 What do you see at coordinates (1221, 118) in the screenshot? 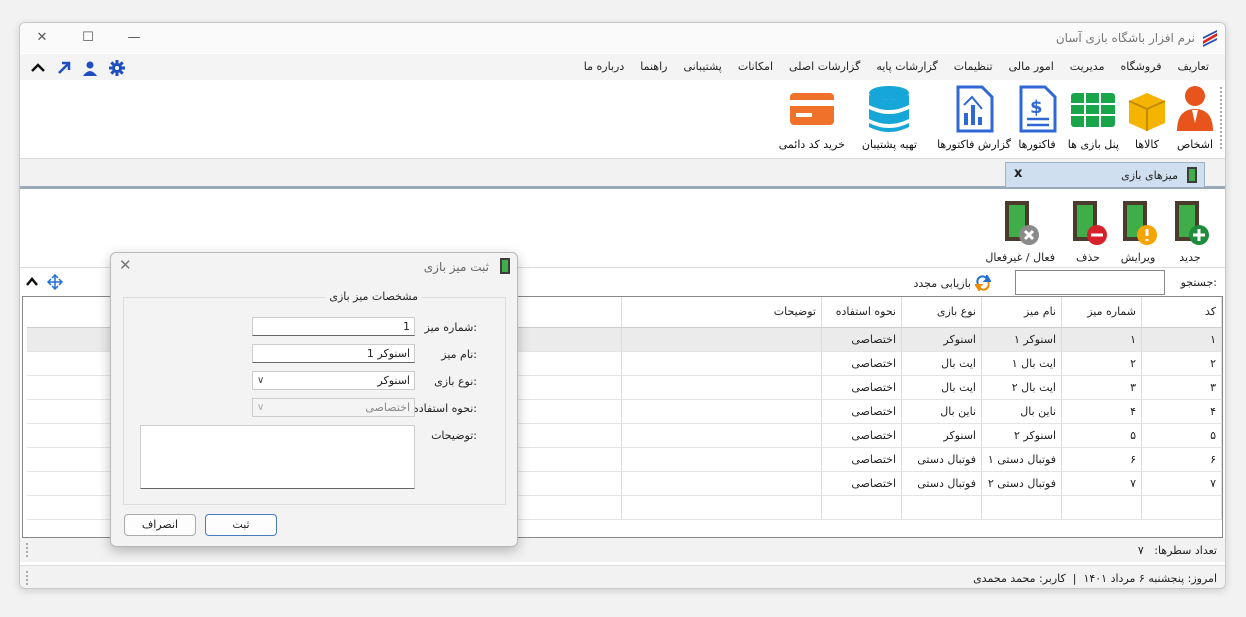
I see `ribbon-grip` at bounding box center [1221, 118].